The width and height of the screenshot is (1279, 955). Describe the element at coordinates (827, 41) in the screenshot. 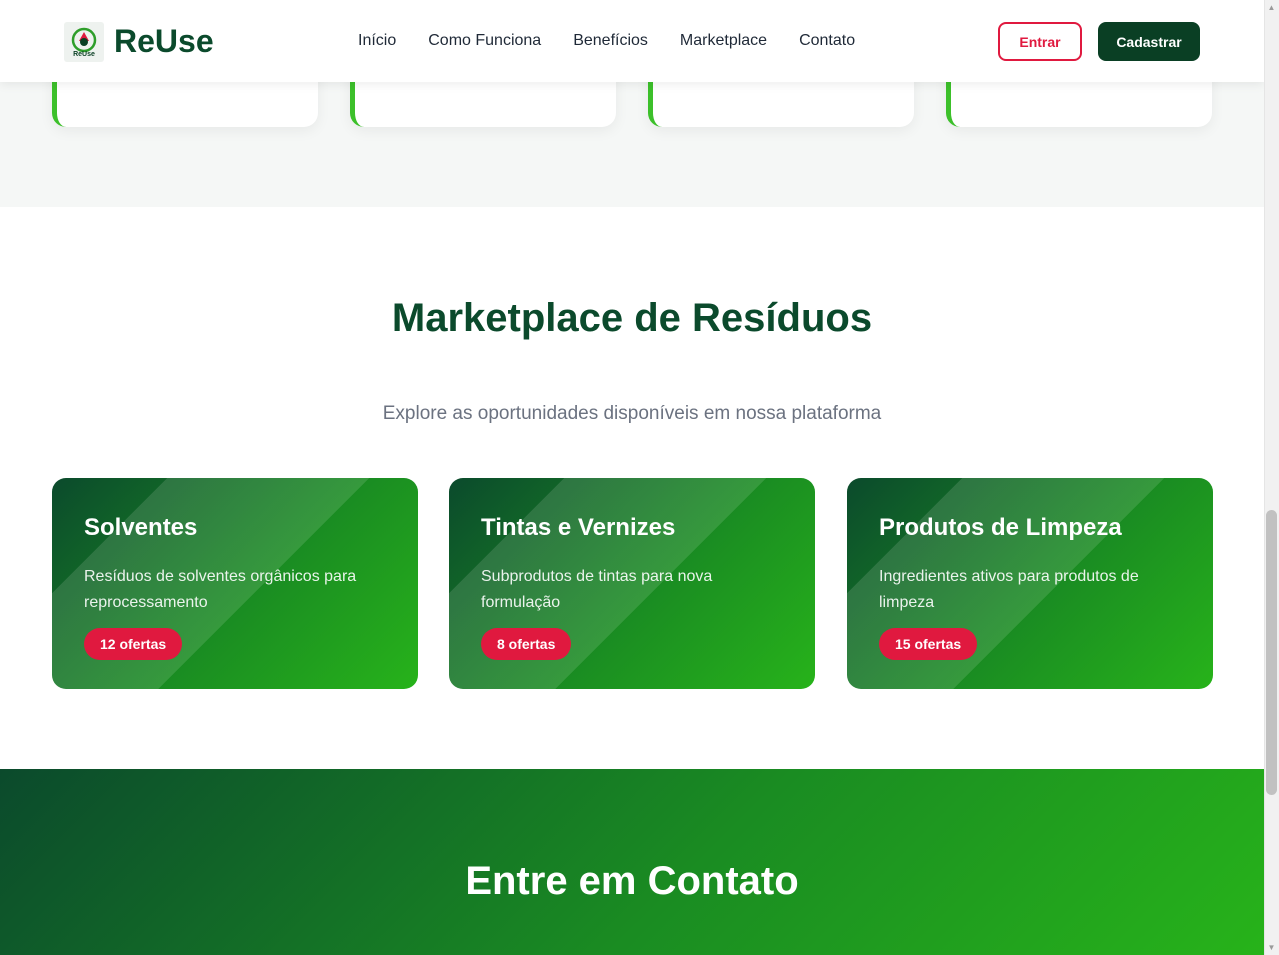

I see `nav-link-contato: Contato` at that location.